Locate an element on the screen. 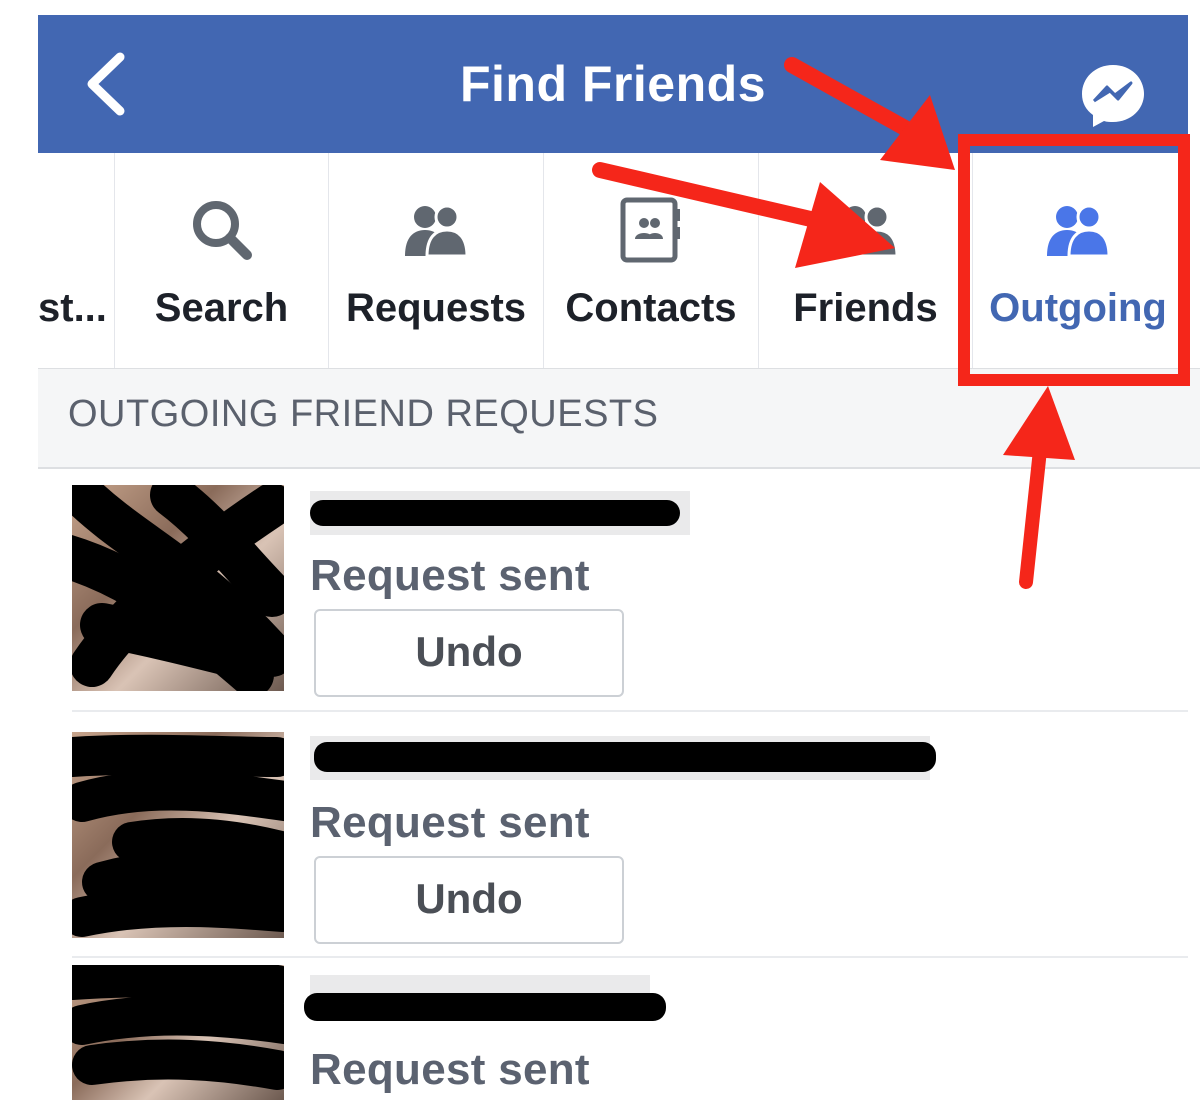 The image size is (1200, 1100). tab-label: Search is located at coordinates (221, 308).